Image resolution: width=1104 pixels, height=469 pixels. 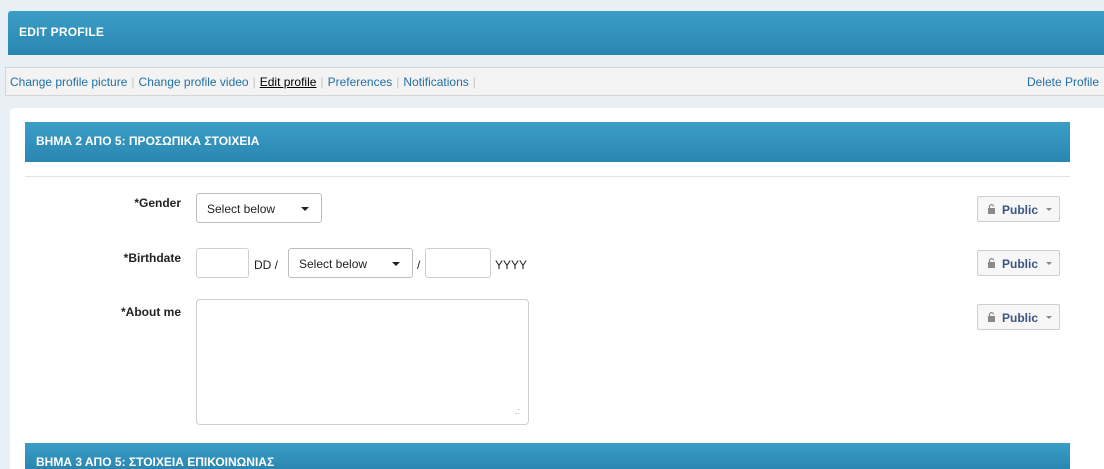 What do you see at coordinates (435, 82) in the screenshot?
I see `nav-notifications: Notifications` at bounding box center [435, 82].